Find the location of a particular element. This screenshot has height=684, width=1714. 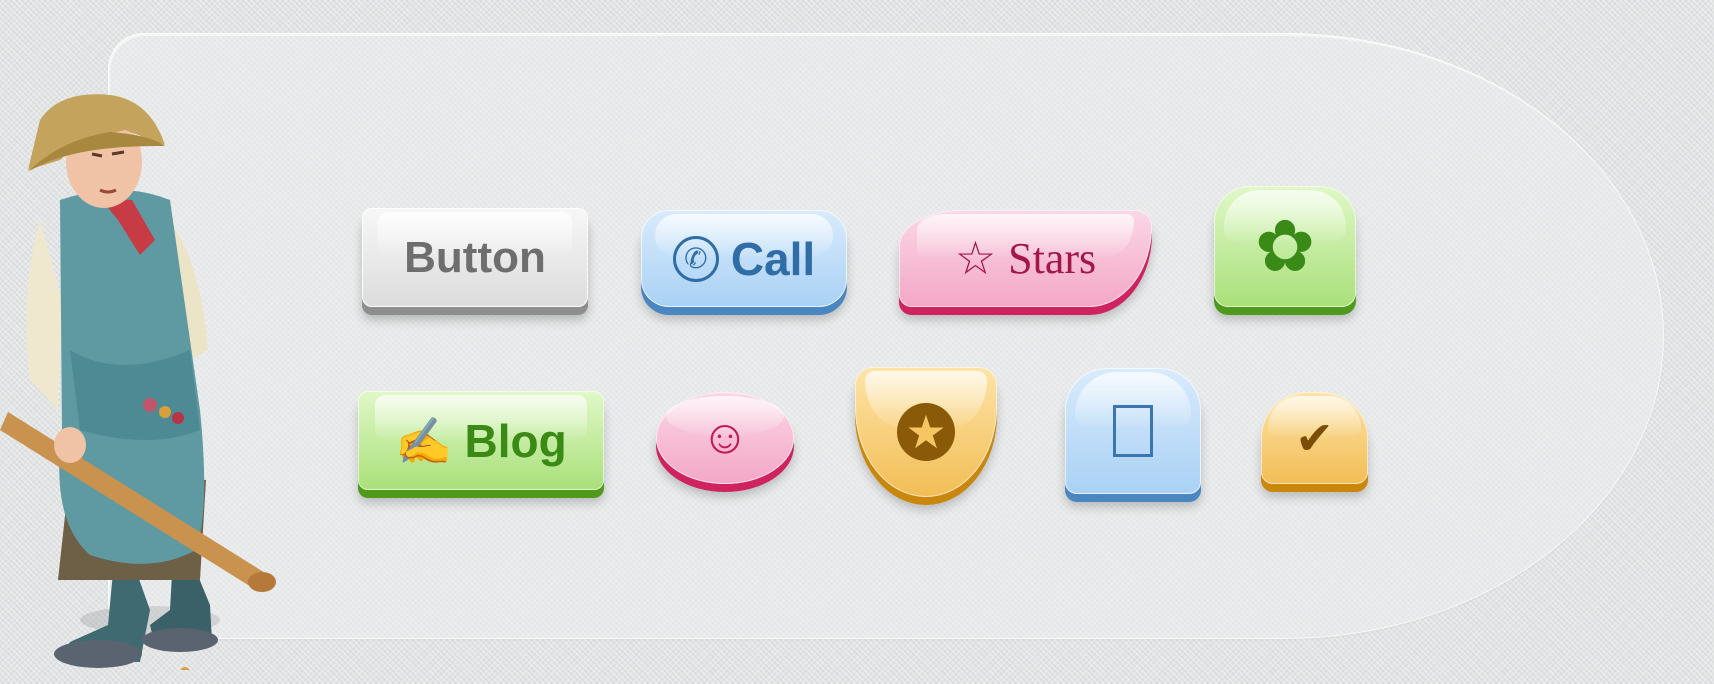

flower-icon: ✿ is located at coordinates (1285, 246).